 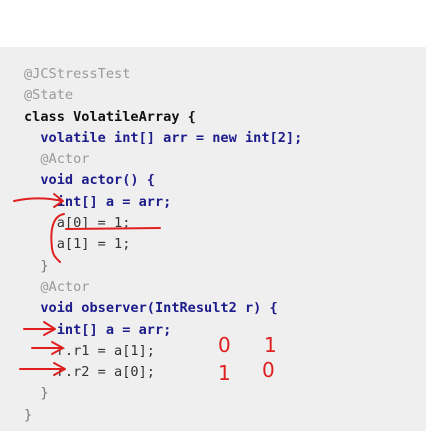 I want to click on code-line: r.r2 = a[0];, so click(x=89, y=372).